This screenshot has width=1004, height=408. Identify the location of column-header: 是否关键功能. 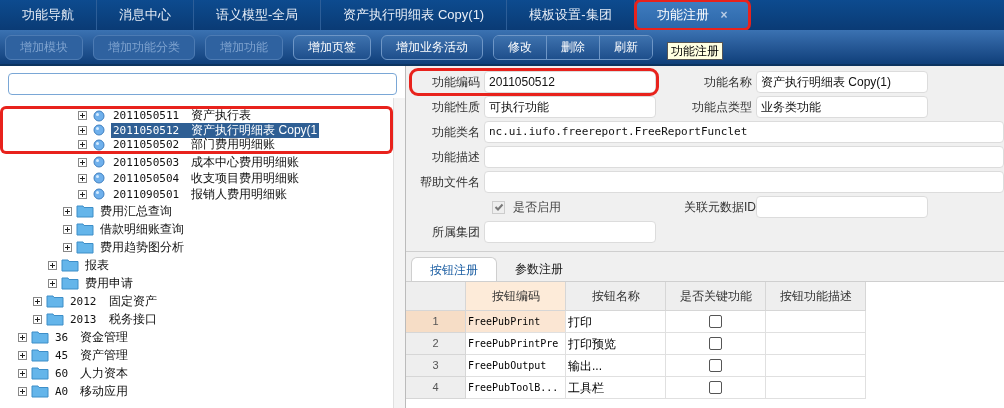
(716, 296).